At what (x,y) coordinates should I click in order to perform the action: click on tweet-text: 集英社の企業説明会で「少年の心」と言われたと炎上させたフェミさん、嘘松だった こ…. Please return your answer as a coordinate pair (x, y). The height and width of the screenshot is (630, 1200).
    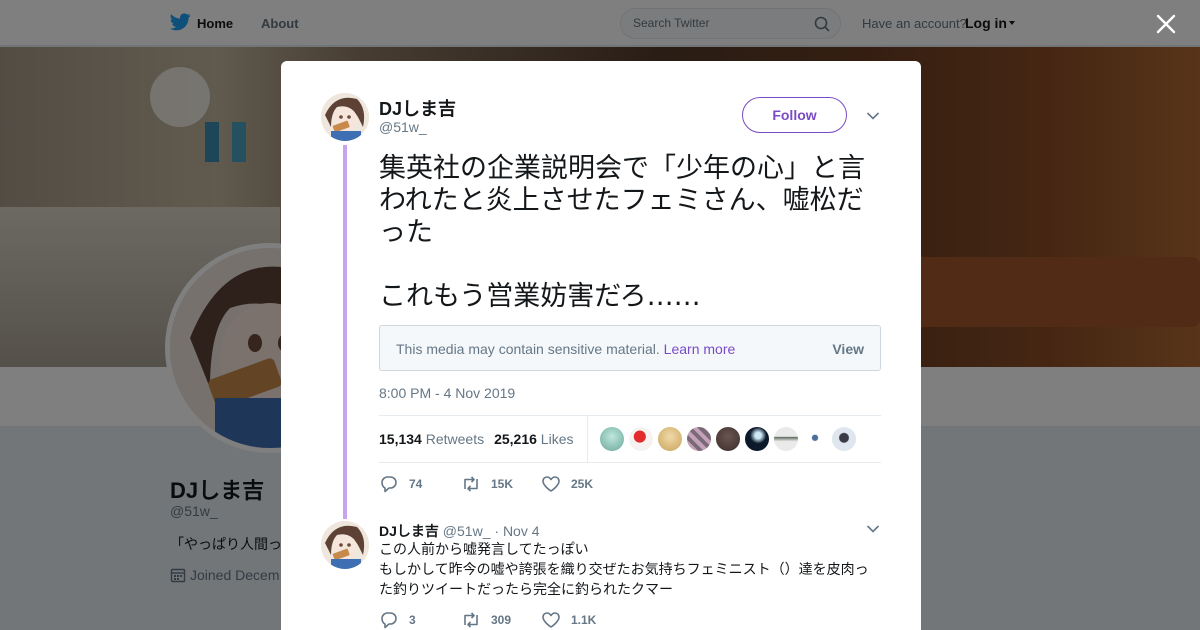
    Looking at the image, I should click on (622, 232).